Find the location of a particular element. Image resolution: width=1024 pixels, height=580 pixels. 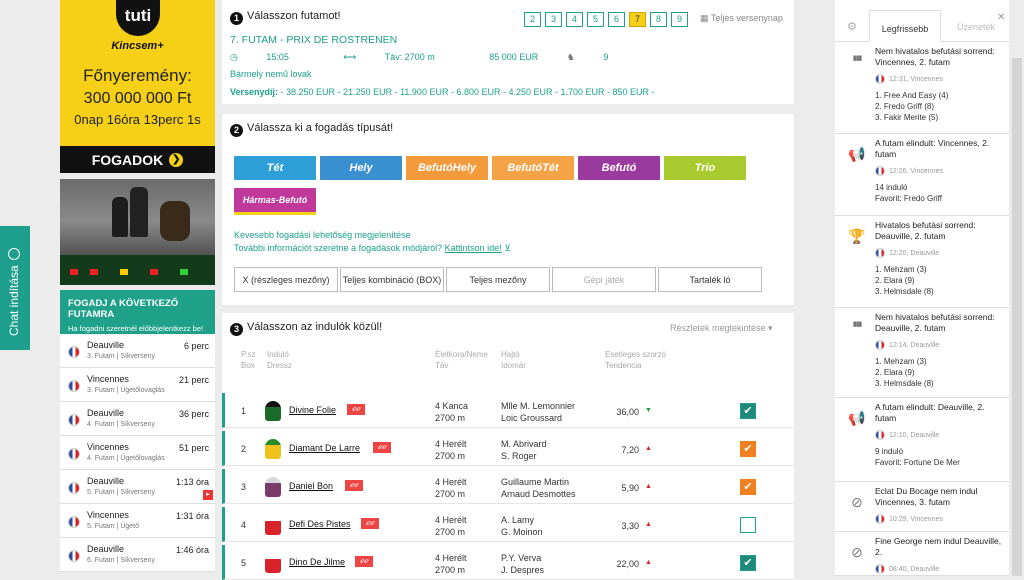

live-video-thumbnail is located at coordinates (137, 232).